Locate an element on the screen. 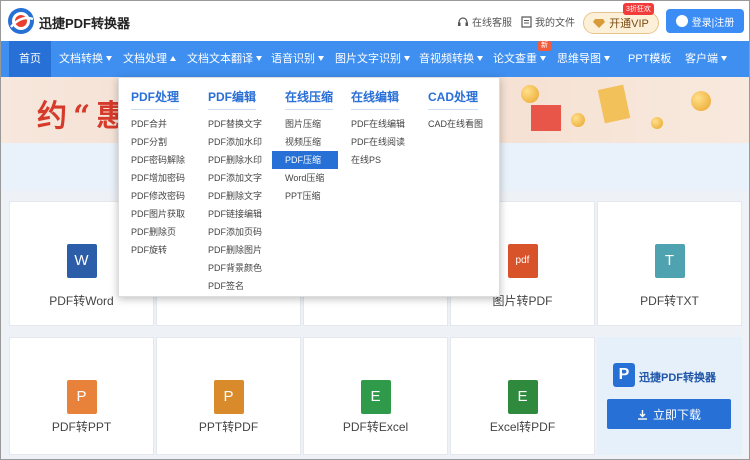  menu-item: PDF增加密码 is located at coordinates (158, 178).